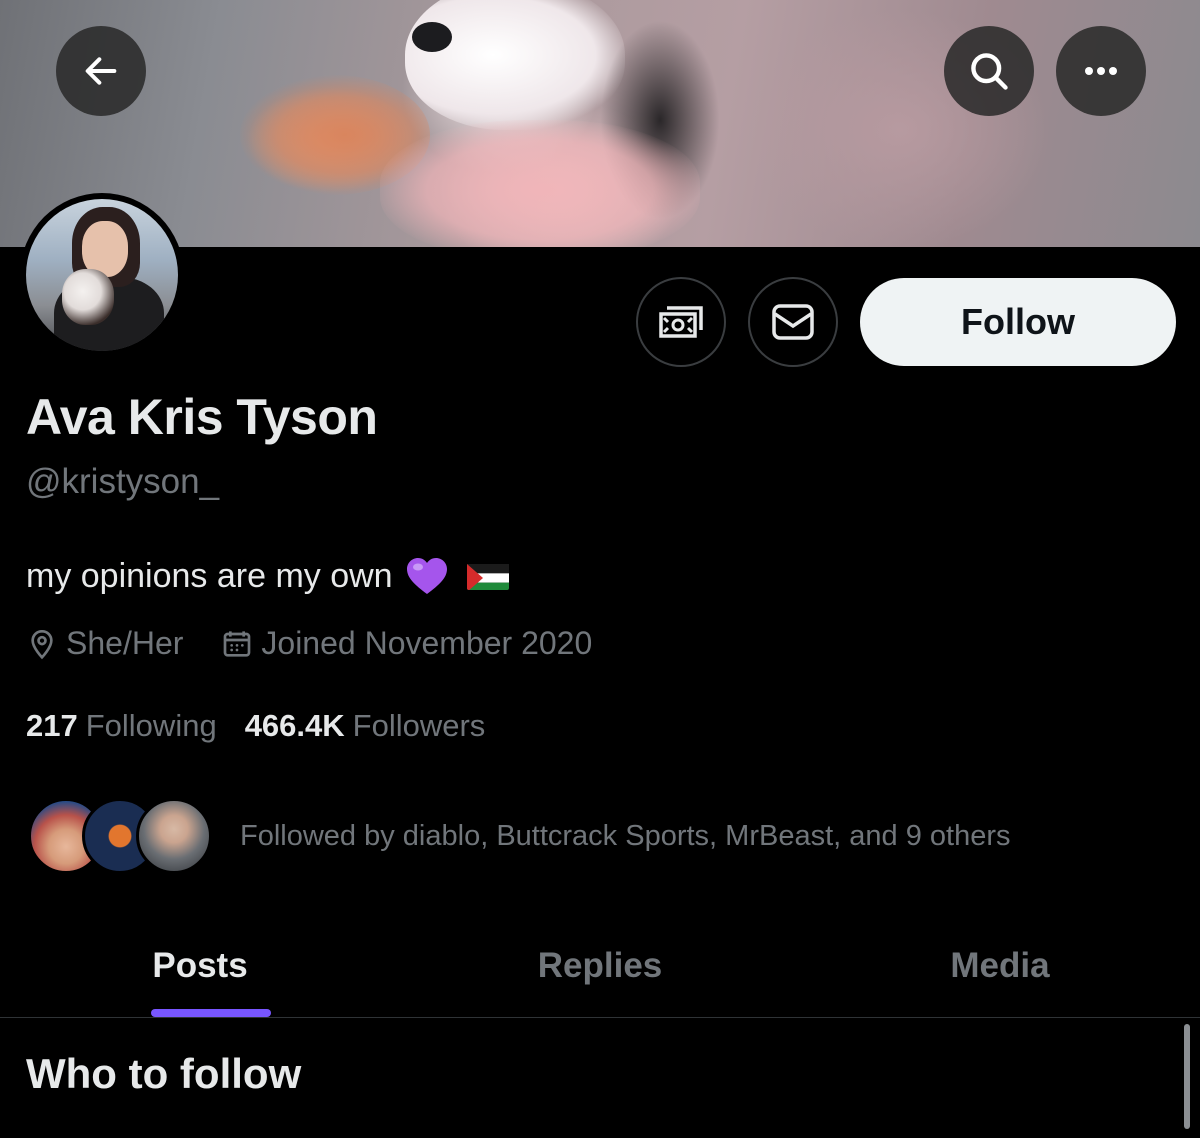  I want to click on back-button, so click(101, 71).